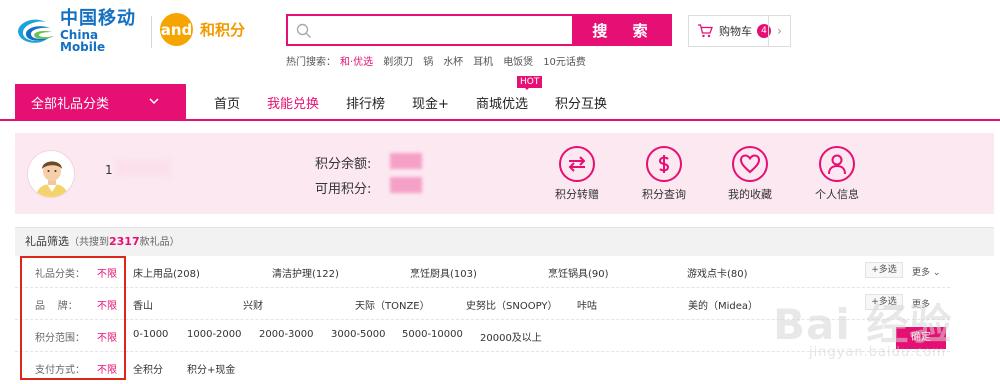  I want to click on nav-item-can-redeem: 我能兑换, so click(293, 102).